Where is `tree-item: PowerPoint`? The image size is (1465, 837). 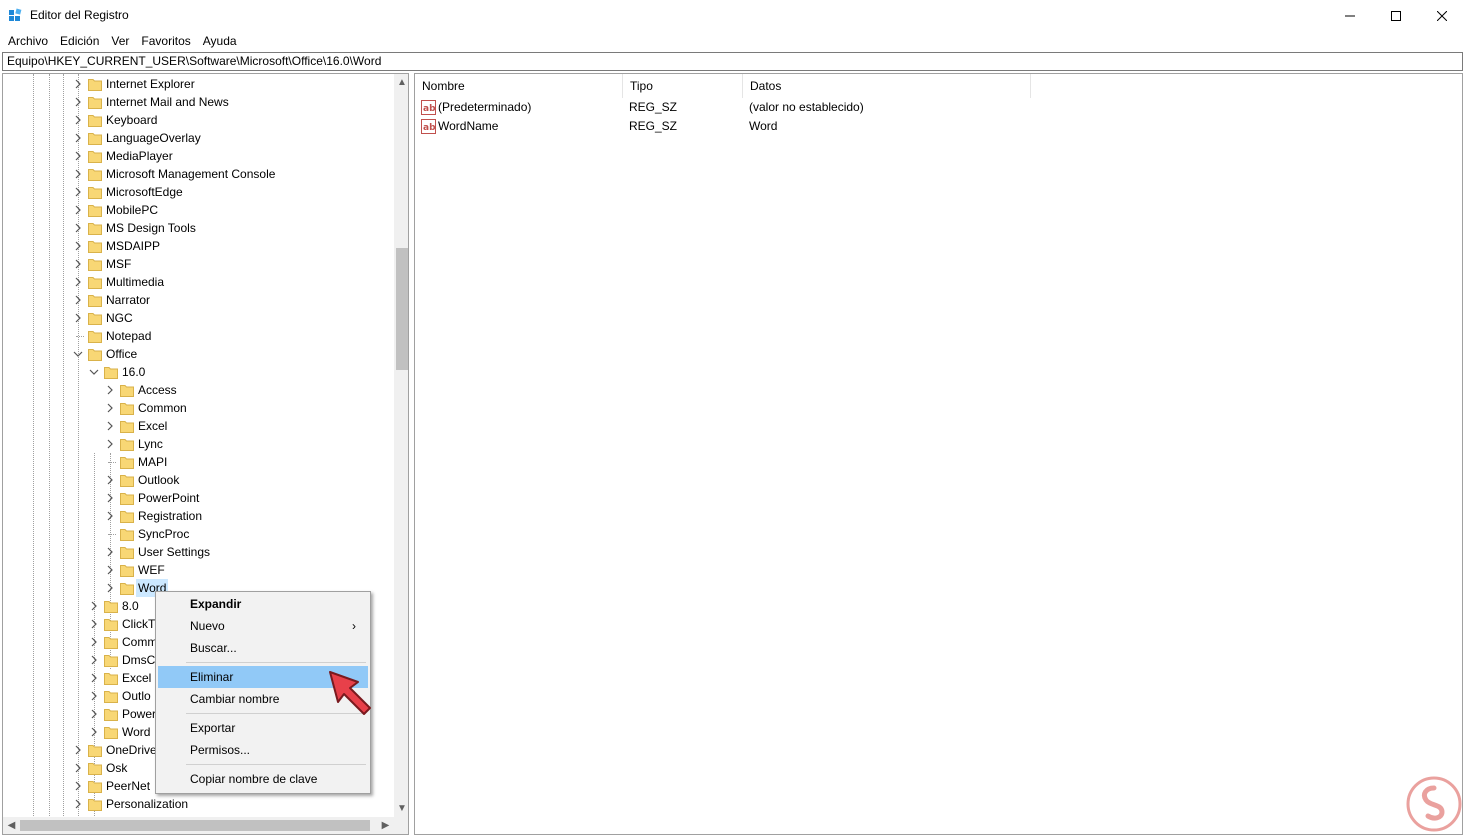 tree-item: PowerPoint is located at coordinates (198, 498).